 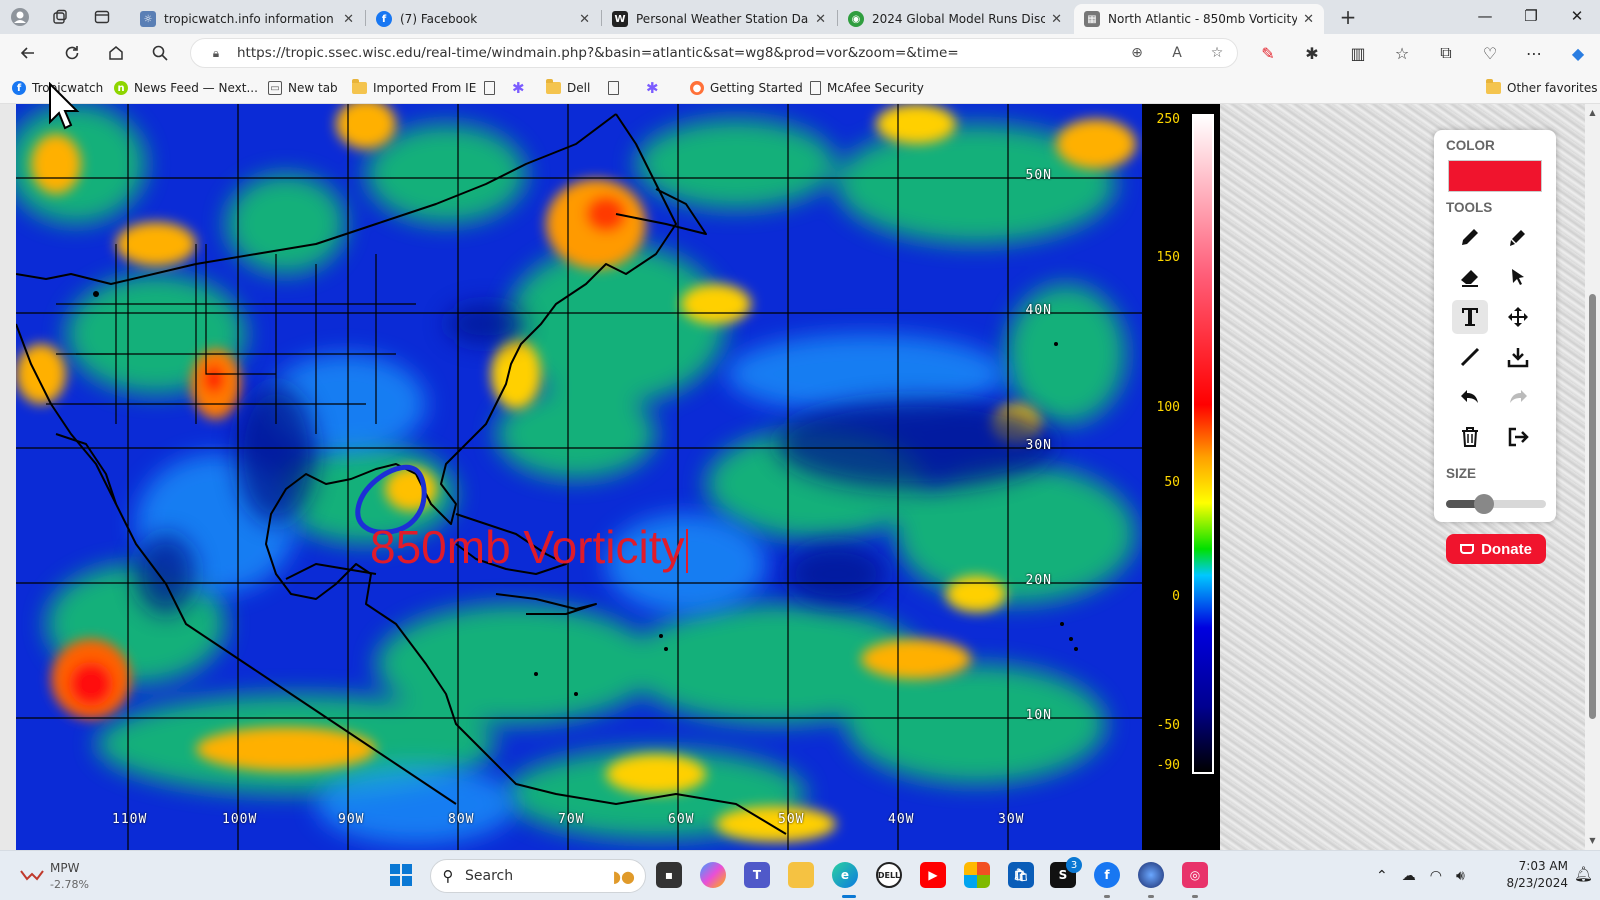 What do you see at coordinates (1217, 53) in the screenshot?
I see `favorite-star-icon: ☆` at bounding box center [1217, 53].